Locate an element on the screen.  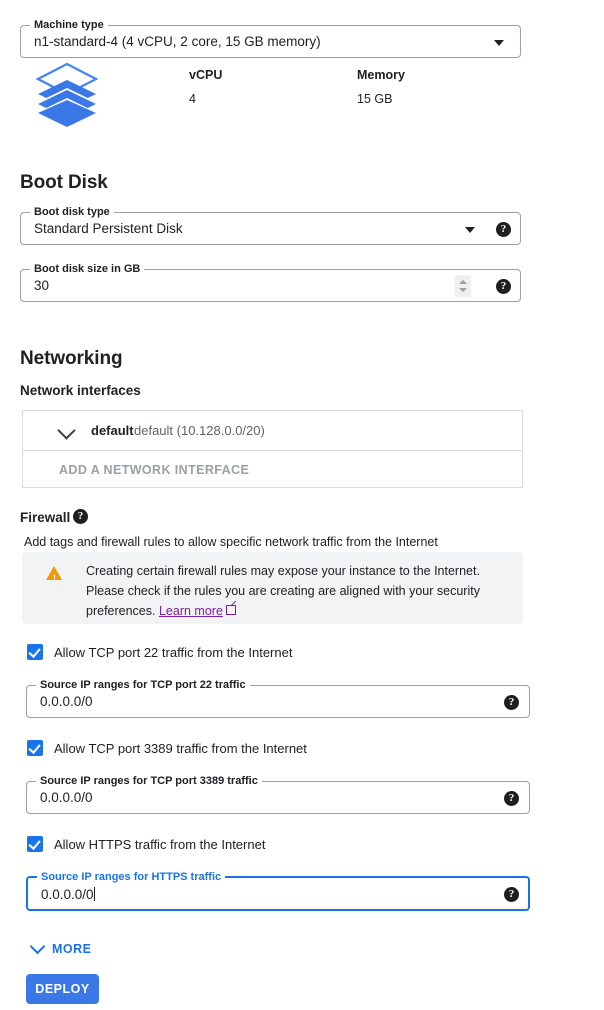
stepper-down-icon is located at coordinates (463, 290).